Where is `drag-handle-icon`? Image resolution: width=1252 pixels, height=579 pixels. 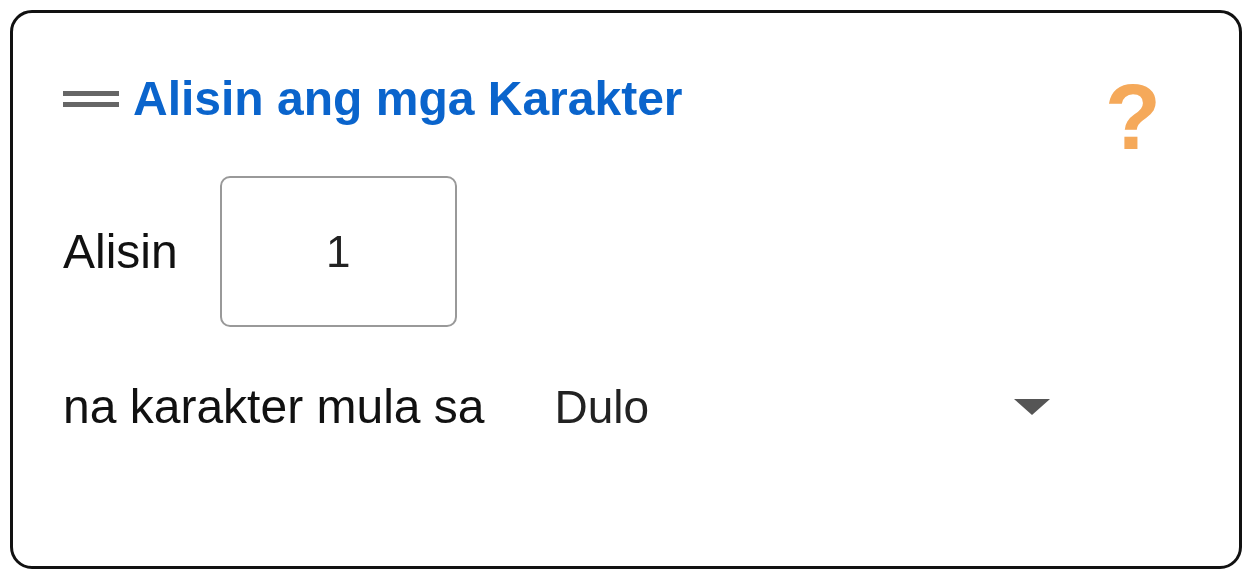 drag-handle-icon is located at coordinates (91, 98).